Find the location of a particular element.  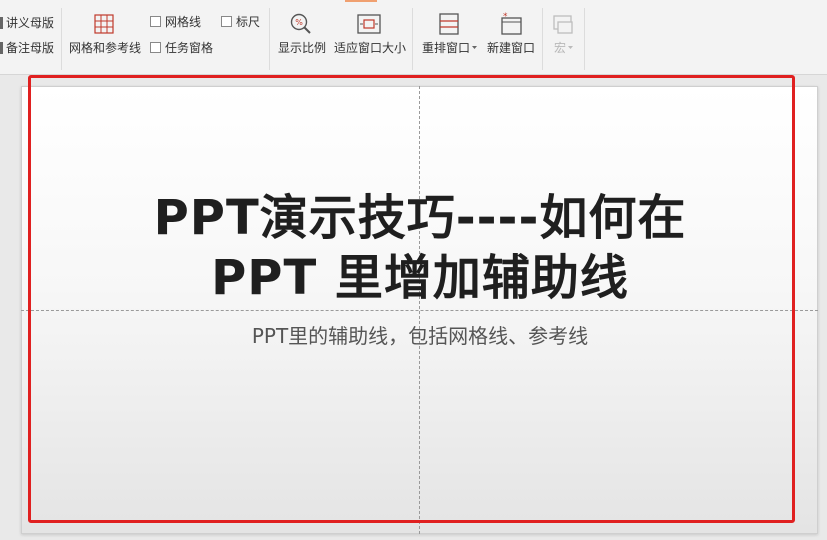

grid-and-guides-button: 网格和参考线 is located at coordinates (105, 48).